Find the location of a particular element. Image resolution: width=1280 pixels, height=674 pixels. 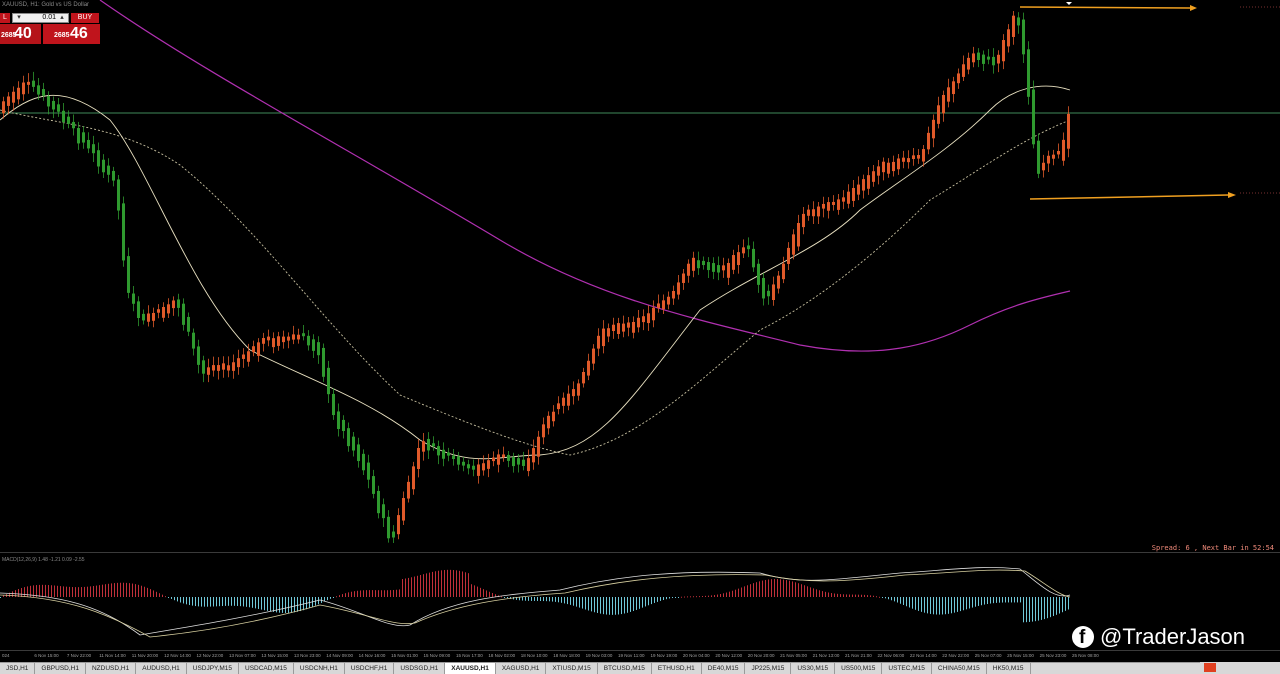

symbol-tab: USTEC,M15 is located at coordinates (907, 668).